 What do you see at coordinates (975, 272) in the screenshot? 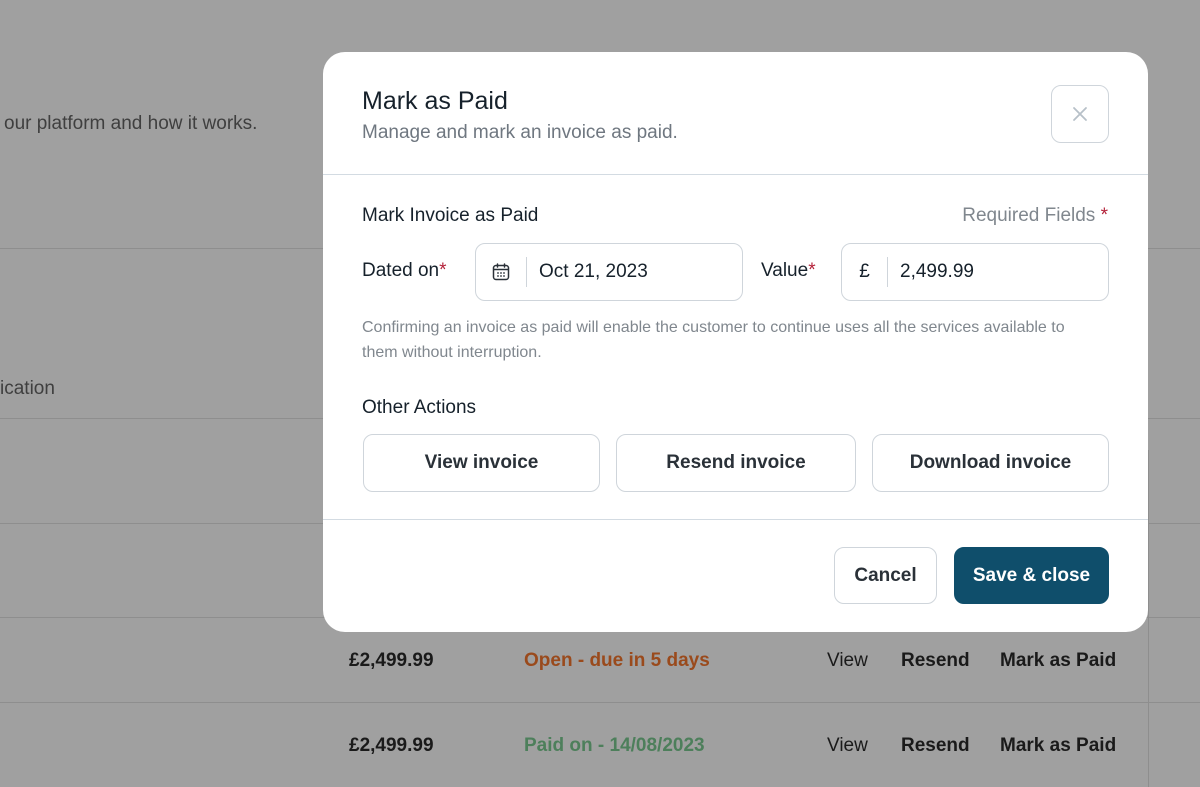
I see `value-input: £ 2,499.99` at bounding box center [975, 272].